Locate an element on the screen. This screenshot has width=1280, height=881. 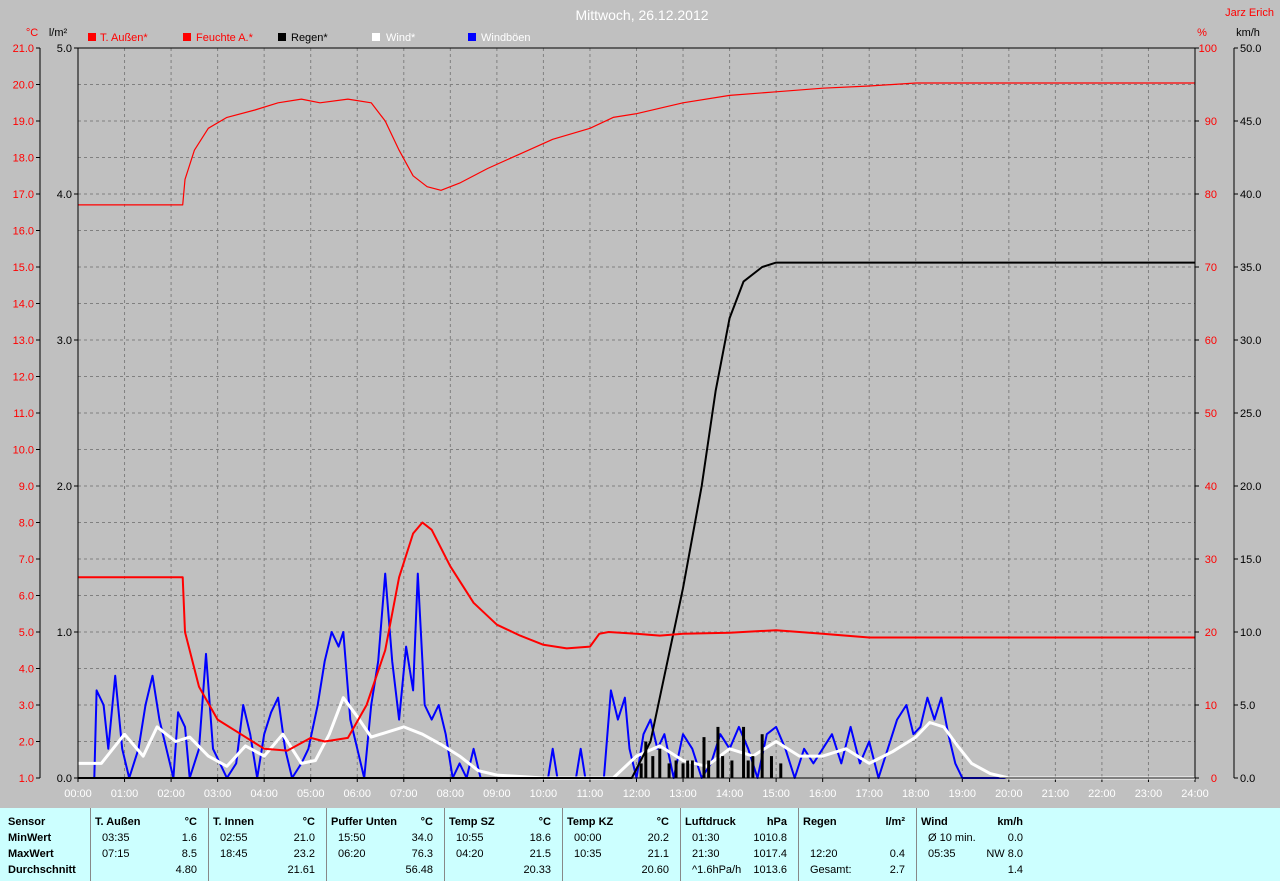
humidity-tick-label: 30 is located at coordinates (1211, 560).